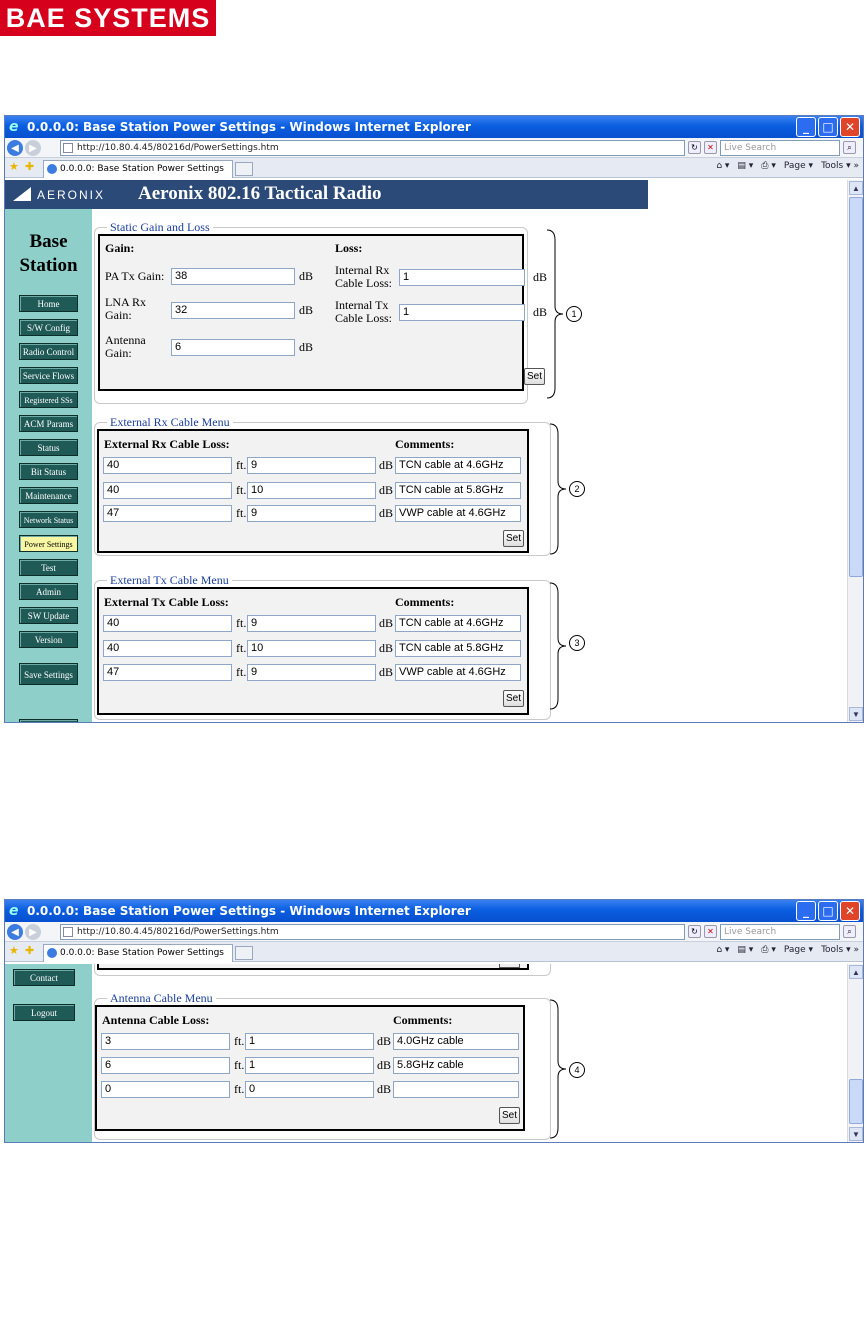  What do you see at coordinates (48, 591) in the screenshot?
I see `sidebar-item-admin: Admin` at bounding box center [48, 591].